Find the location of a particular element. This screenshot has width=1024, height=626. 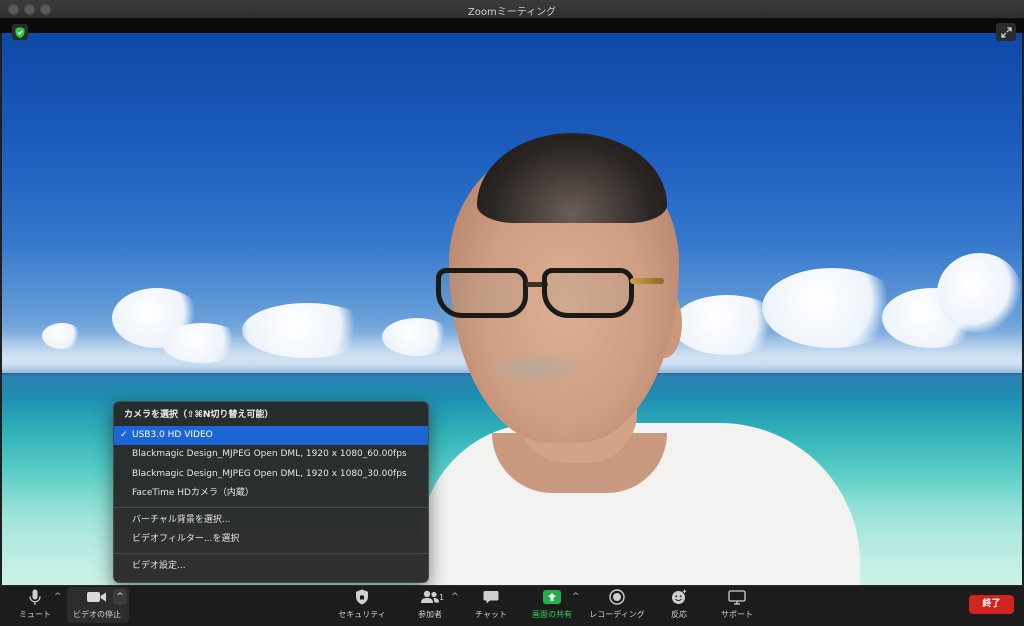

camera-menu-header: カメラを選択（⇧⌘N切り替え可能） is located at coordinates (199, 415).